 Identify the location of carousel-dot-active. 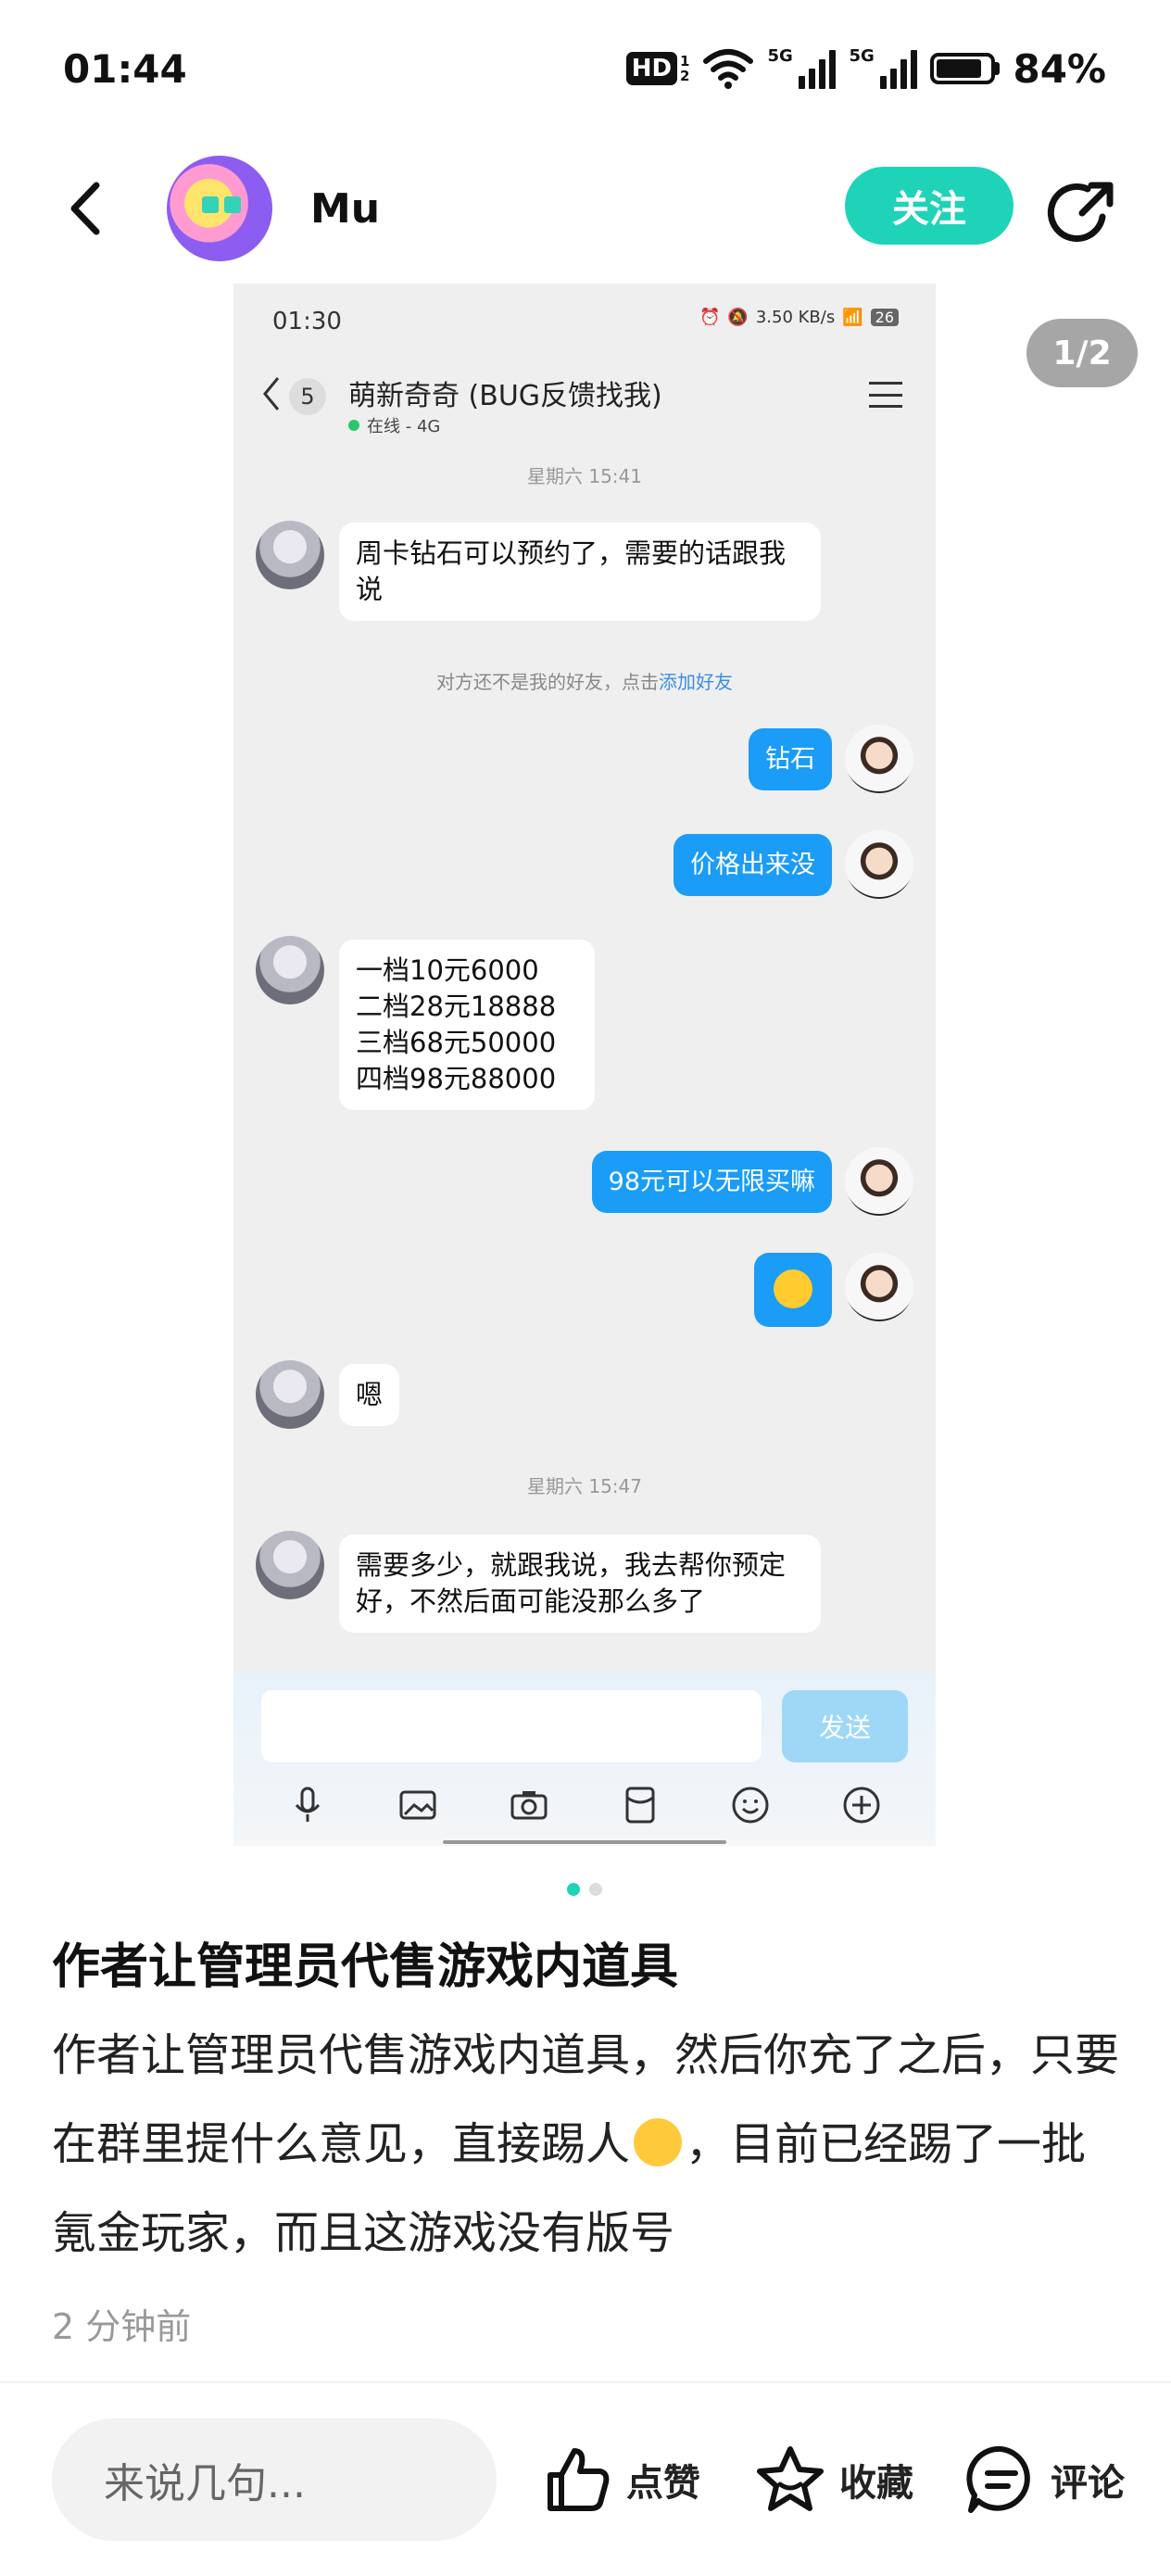
(573, 1889).